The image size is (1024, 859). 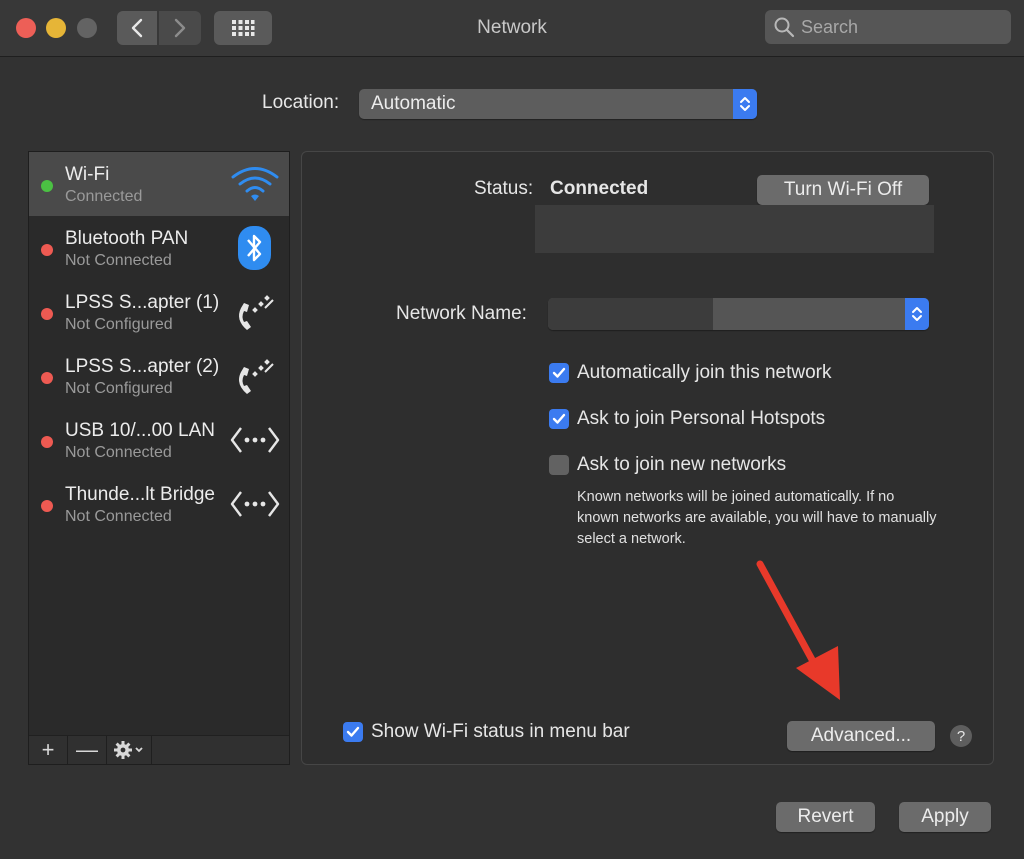 What do you see at coordinates (254, 248) in the screenshot?
I see `bluetooth-icon` at bounding box center [254, 248].